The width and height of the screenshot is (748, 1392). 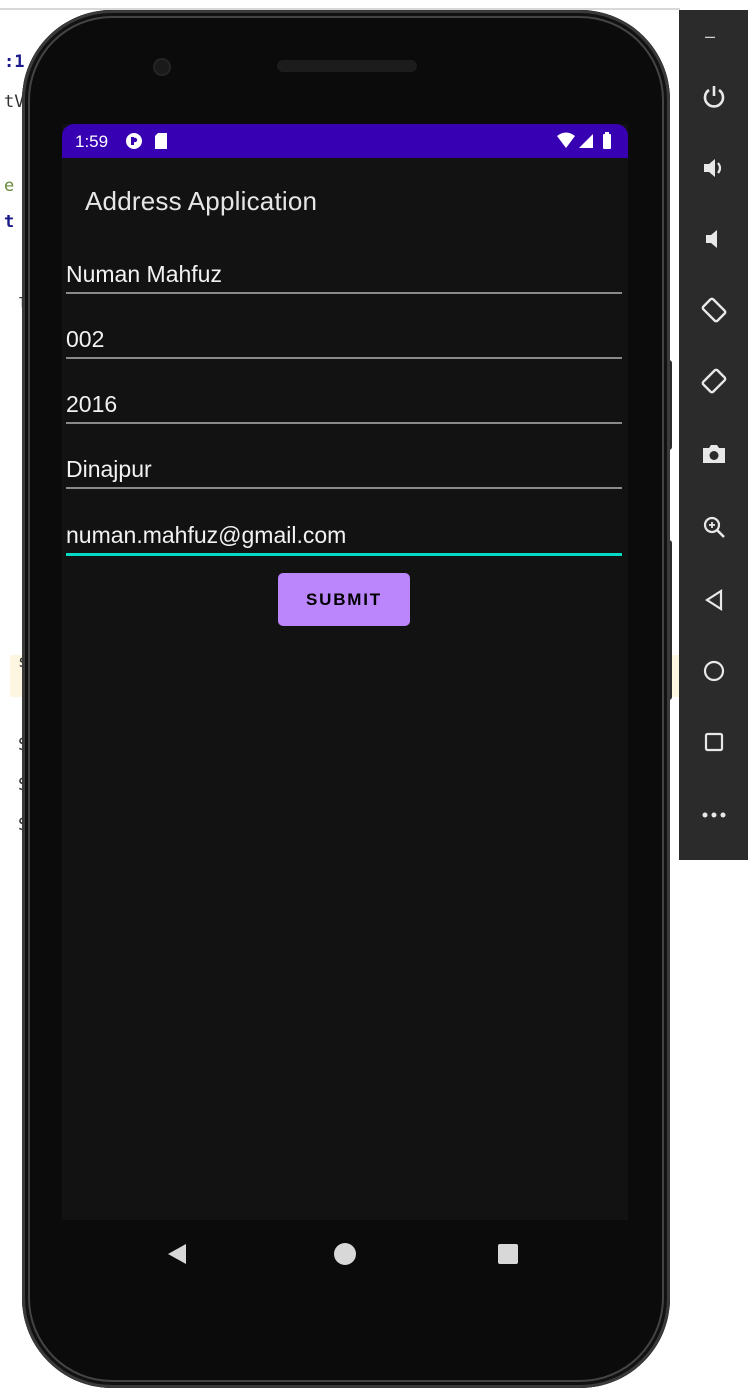 What do you see at coordinates (347, 66) in the screenshot?
I see `phone-speaker` at bounding box center [347, 66].